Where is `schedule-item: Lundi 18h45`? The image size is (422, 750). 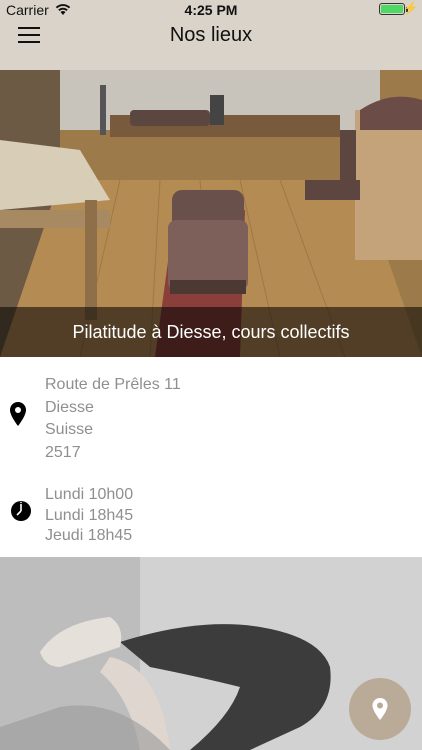 schedule-item: Lundi 18h45 is located at coordinates (89, 515).